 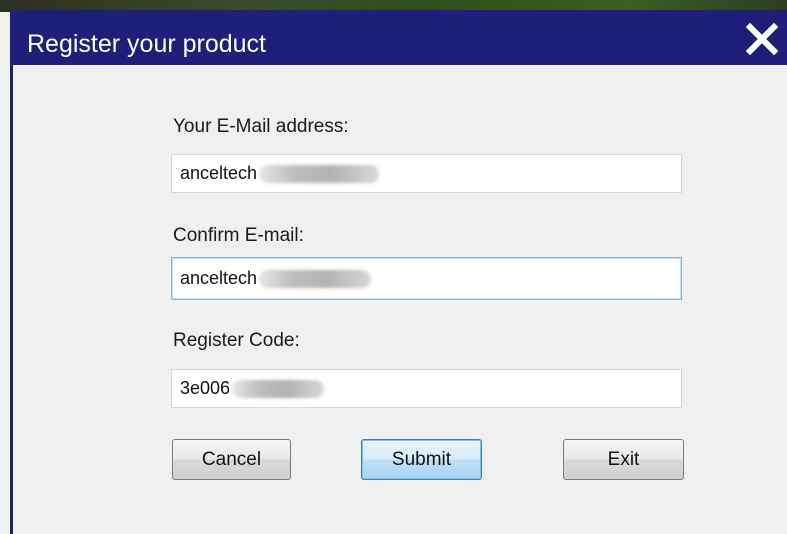 What do you see at coordinates (205, 388) in the screenshot?
I see `register-code-value: 3e006` at bounding box center [205, 388].